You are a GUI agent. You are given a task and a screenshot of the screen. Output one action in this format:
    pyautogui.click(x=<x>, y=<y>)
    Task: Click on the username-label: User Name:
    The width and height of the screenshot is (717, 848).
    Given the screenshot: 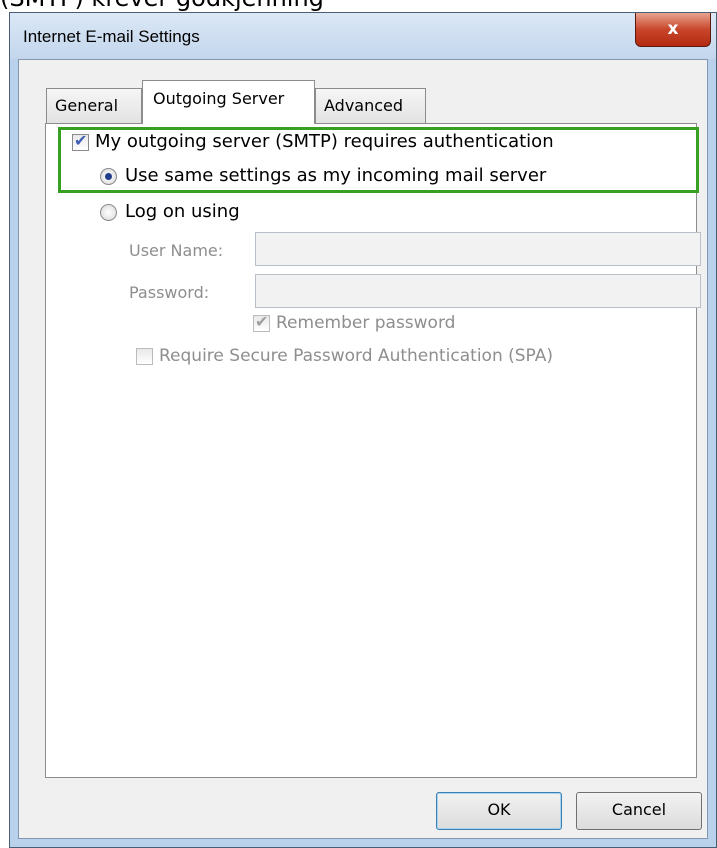 What is the action you would take?
    pyautogui.click(x=176, y=250)
    